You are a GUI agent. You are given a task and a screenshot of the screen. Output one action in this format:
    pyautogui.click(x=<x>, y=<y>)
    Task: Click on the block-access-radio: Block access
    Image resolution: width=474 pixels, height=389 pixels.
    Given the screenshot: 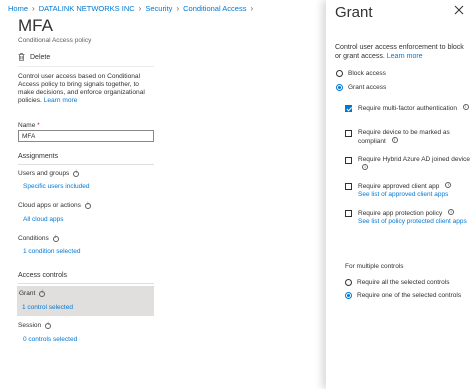 What is the action you would take?
    pyautogui.click(x=361, y=73)
    